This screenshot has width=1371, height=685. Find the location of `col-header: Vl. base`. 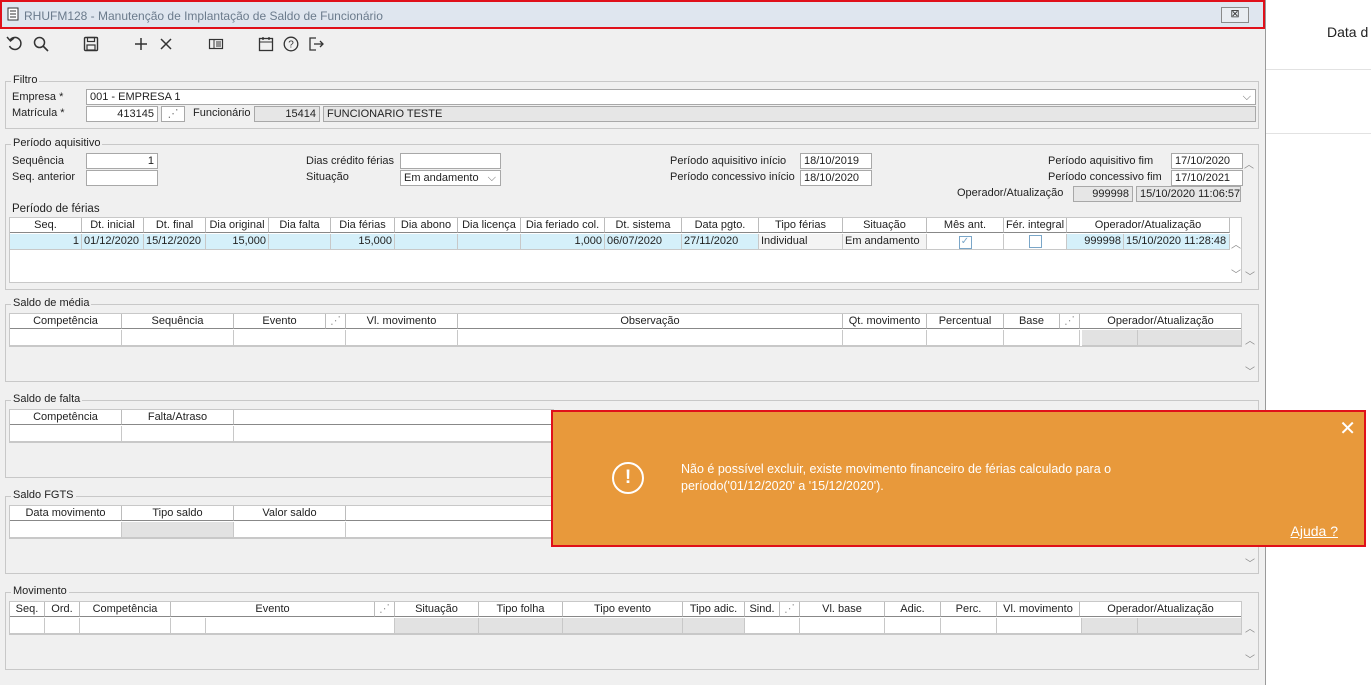

col-header: Vl. base is located at coordinates (842, 609).